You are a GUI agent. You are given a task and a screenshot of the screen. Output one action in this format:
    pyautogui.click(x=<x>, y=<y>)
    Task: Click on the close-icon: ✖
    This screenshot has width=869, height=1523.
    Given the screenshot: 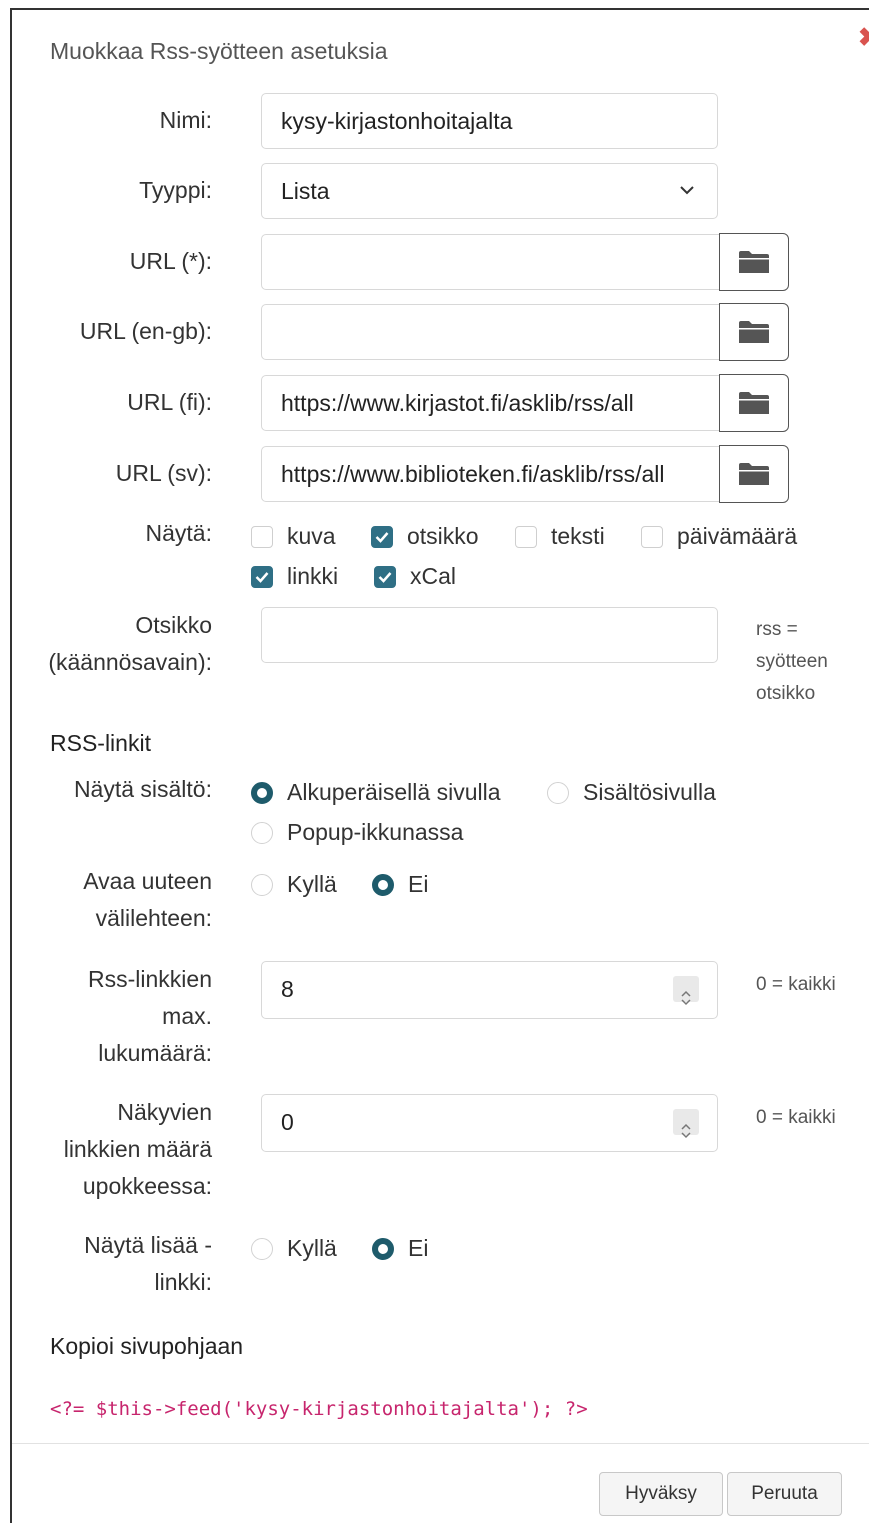 What is the action you would take?
    pyautogui.click(x=863, y=37)
    